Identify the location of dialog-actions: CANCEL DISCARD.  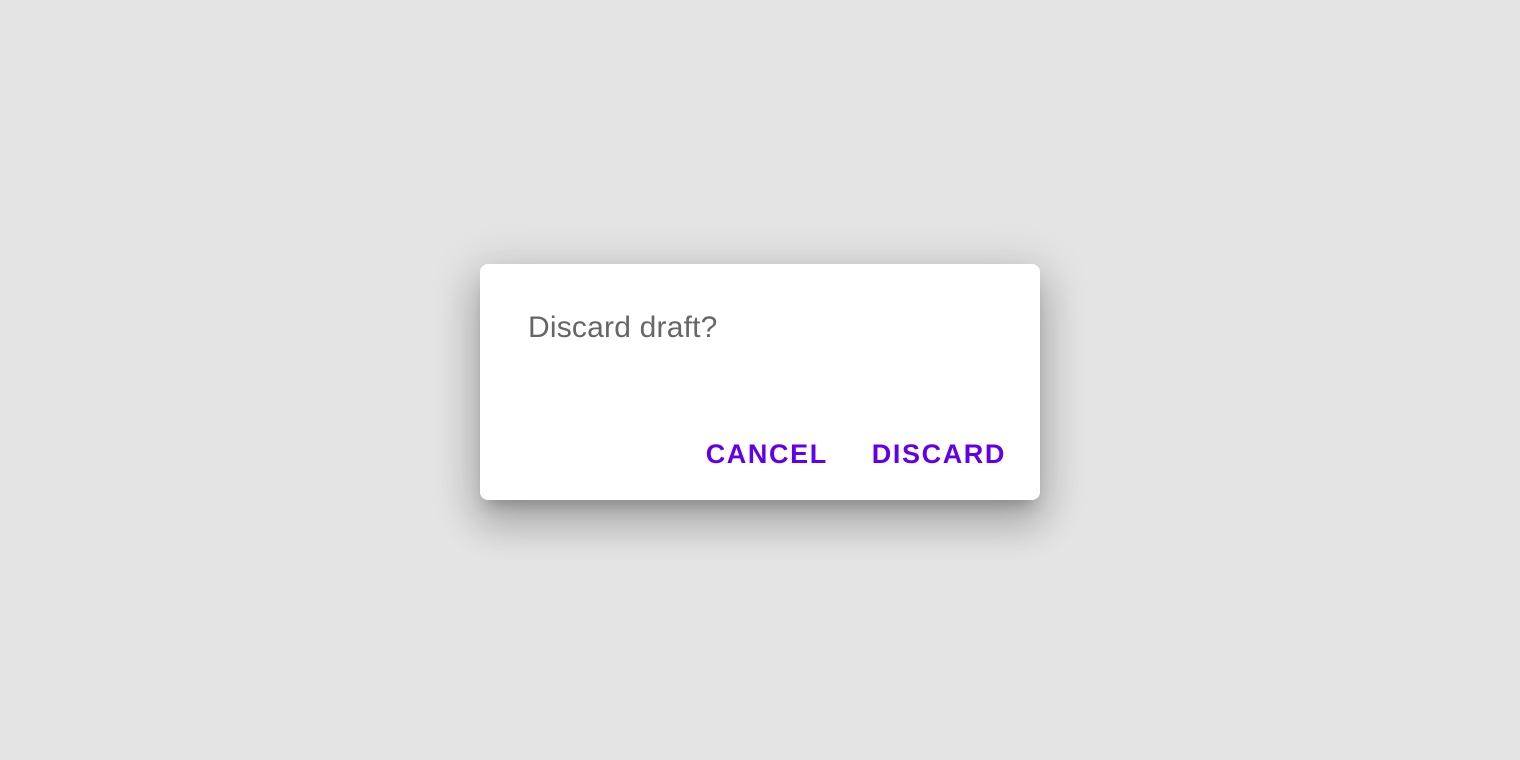
(856, 454).